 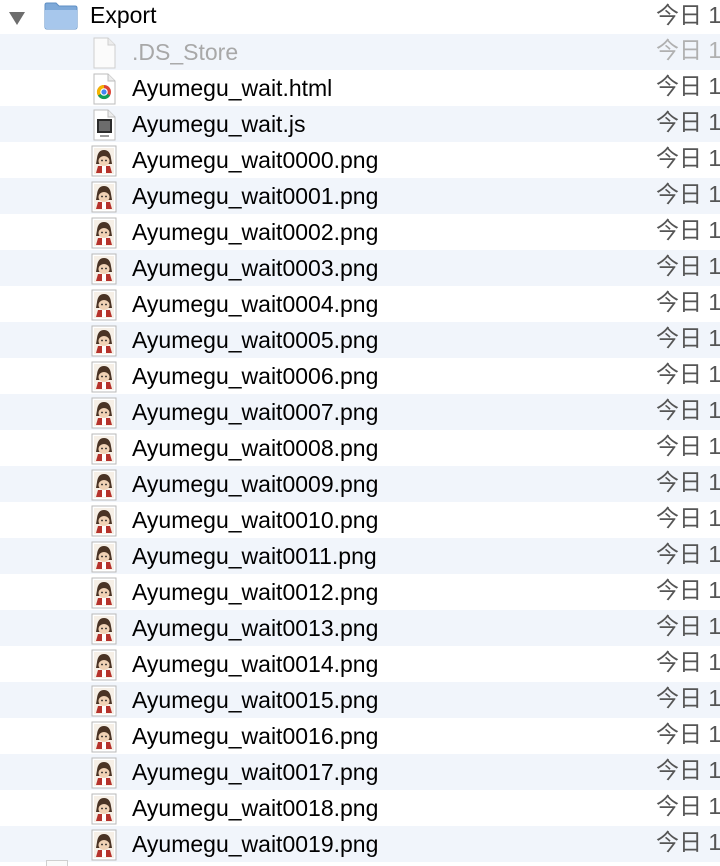 What do you see at coordinates (255, 664) in the screenshot?
I see `file-name: Ayumegu_wait0014.png` at bounding box center [255, 664].